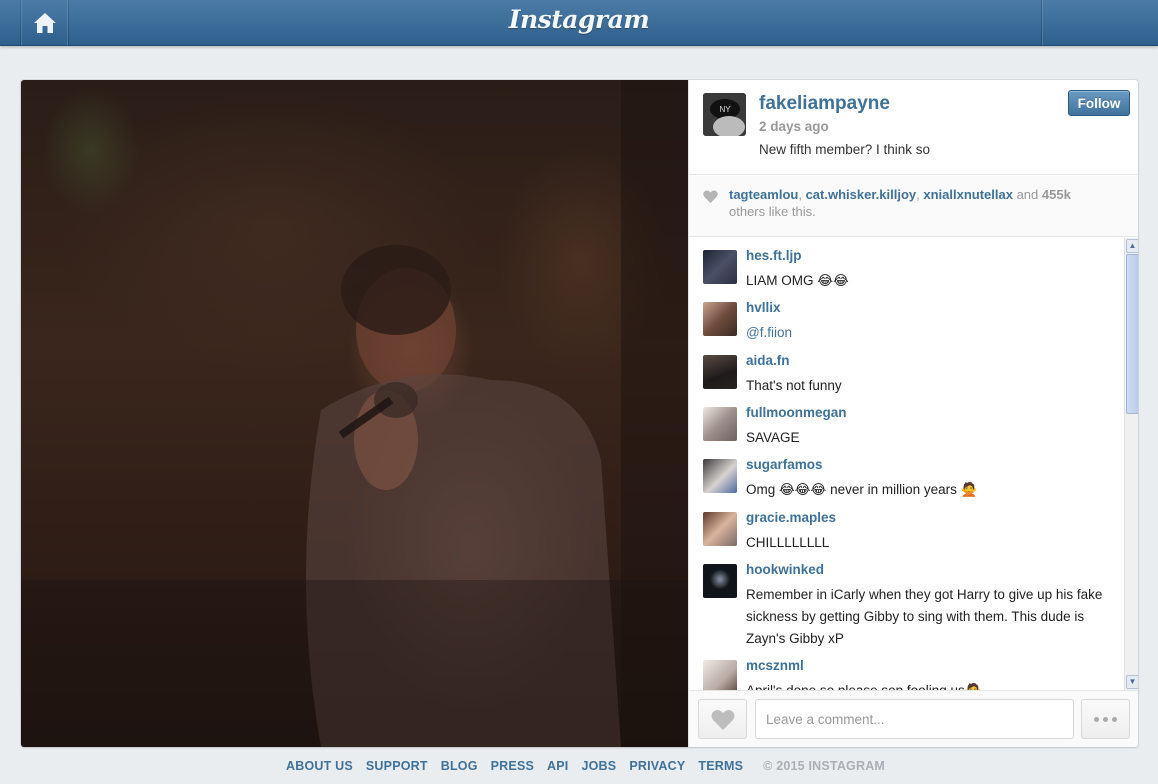 This screenshot has height=784, width=1158. What do you see at coordinates (763, 194) in the screenshot?
I see `liker-link: tagteamlou` at bounding box center [763, 194].